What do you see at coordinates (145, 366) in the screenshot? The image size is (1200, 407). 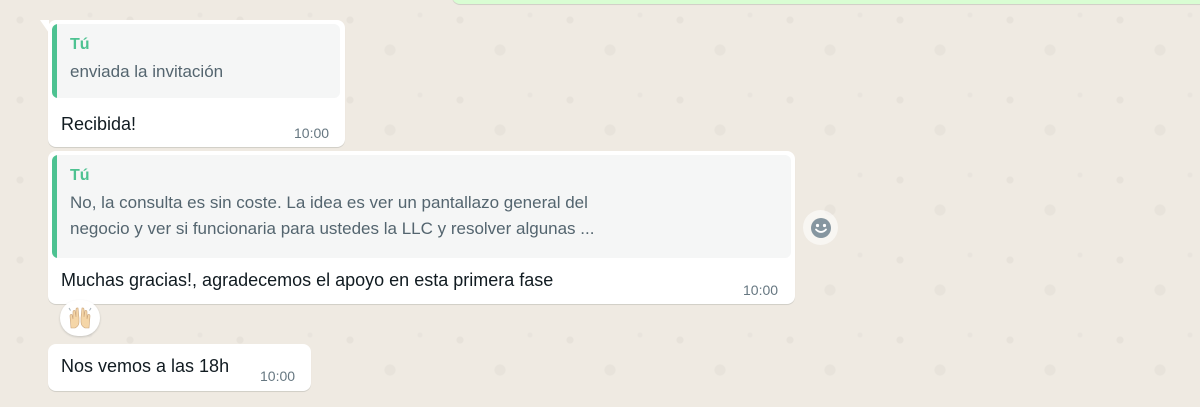 I see `message-text: Nos vemos a las 18h` at bounding box center [145, 366].